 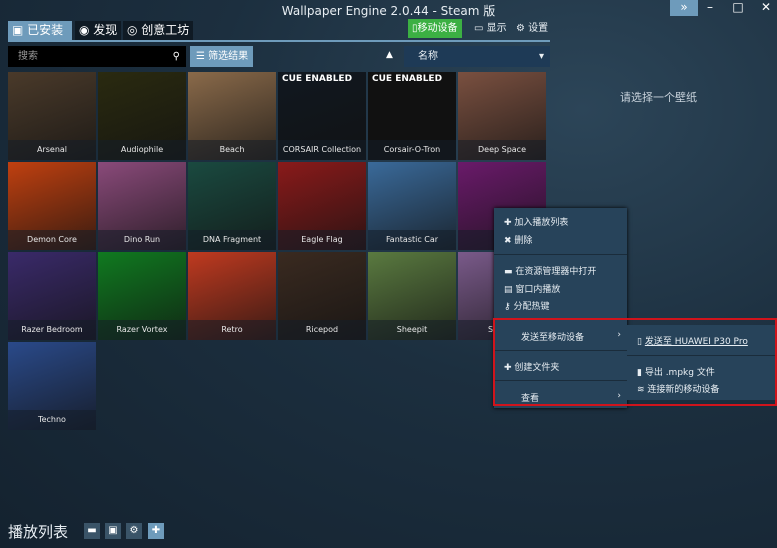 What do you see at coordinates (532, 28) in the screenshot?
I see `settings-button: ⚙ 设置` at bounding box center [532, 28].